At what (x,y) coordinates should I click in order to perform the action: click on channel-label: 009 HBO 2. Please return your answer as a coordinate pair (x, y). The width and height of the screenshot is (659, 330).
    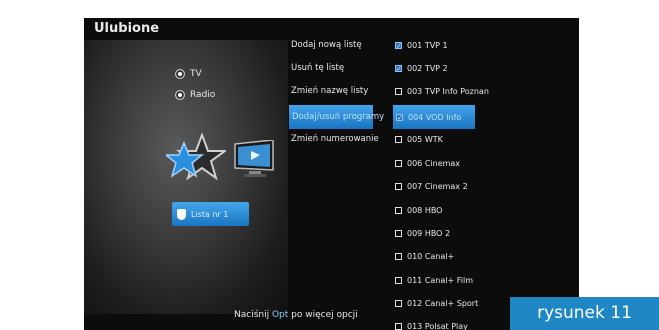
    Looking at the image, I should click on (429, 233).